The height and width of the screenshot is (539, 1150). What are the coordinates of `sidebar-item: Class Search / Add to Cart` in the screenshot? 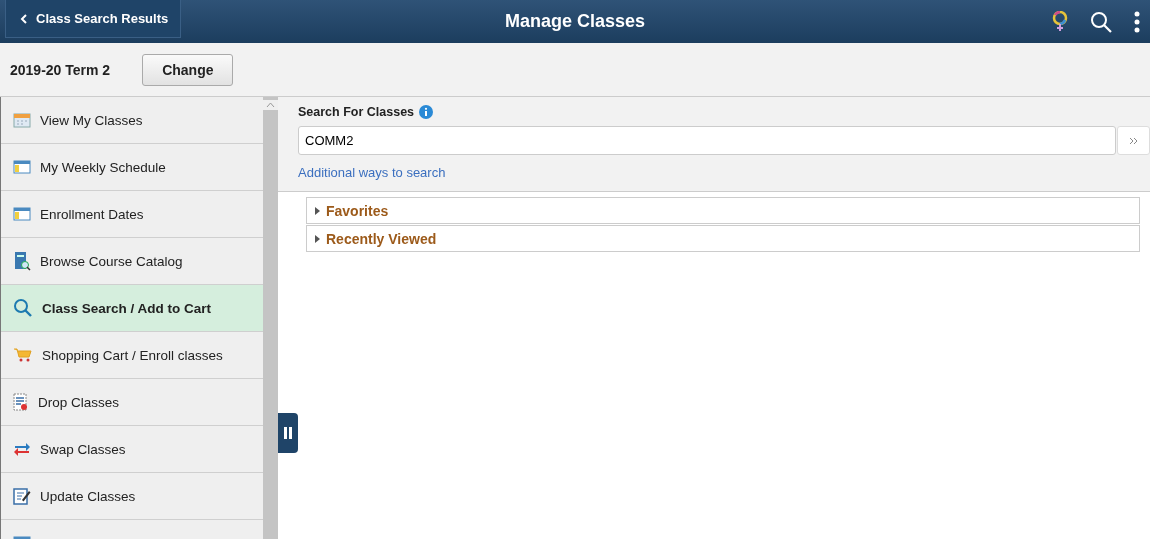 It's located at (132, 308).